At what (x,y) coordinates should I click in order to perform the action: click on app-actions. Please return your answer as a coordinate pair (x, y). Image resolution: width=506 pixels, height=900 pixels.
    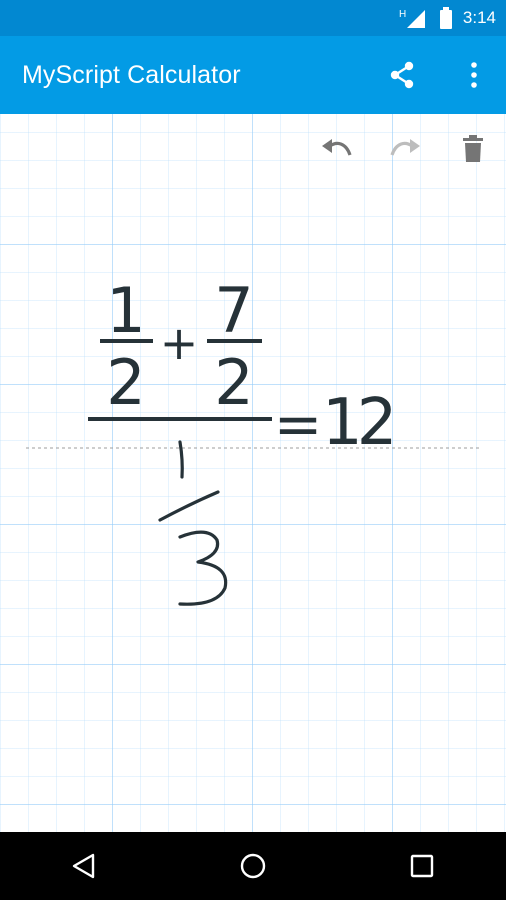
    Looking at the image, I should click on (438, 75).